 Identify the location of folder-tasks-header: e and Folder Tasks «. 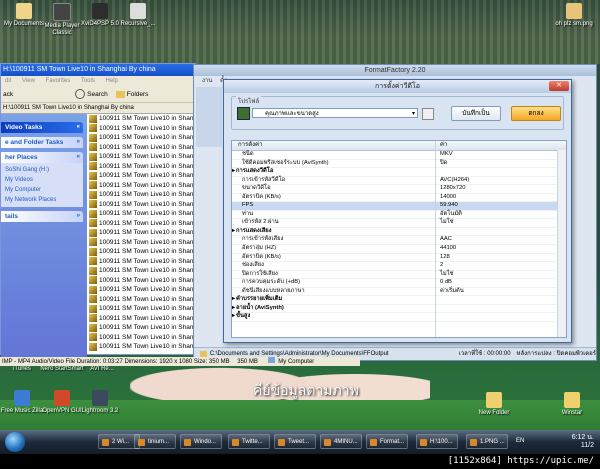
(42, 142).